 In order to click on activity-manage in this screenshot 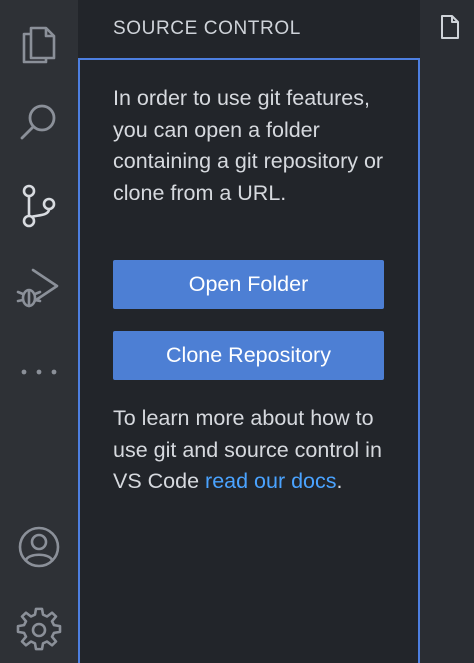, I will do `click(39, 625)`.